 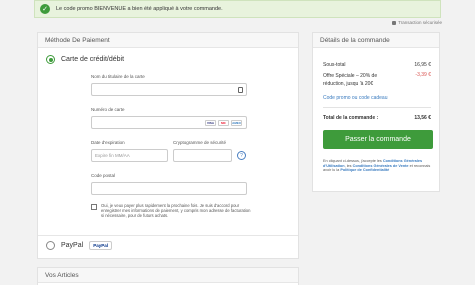 What do you see at coordinates (50, 245) in the screenshot?
I see `paypal-radio` at bounding box center [50, 245].